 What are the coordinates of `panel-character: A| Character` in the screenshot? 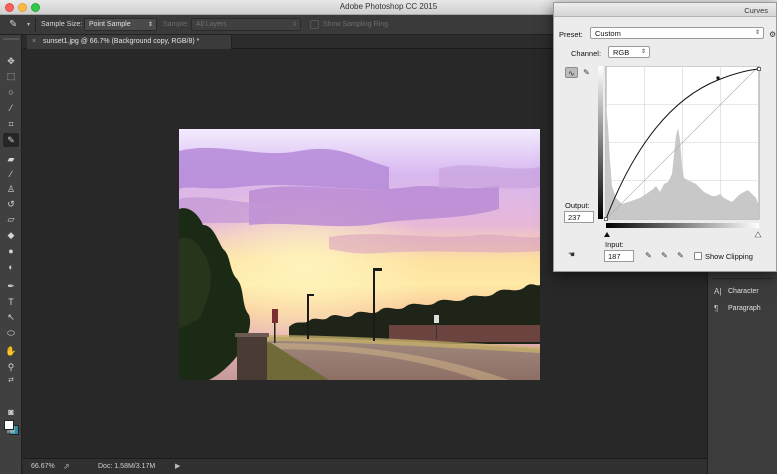 It's located at (742, 292).